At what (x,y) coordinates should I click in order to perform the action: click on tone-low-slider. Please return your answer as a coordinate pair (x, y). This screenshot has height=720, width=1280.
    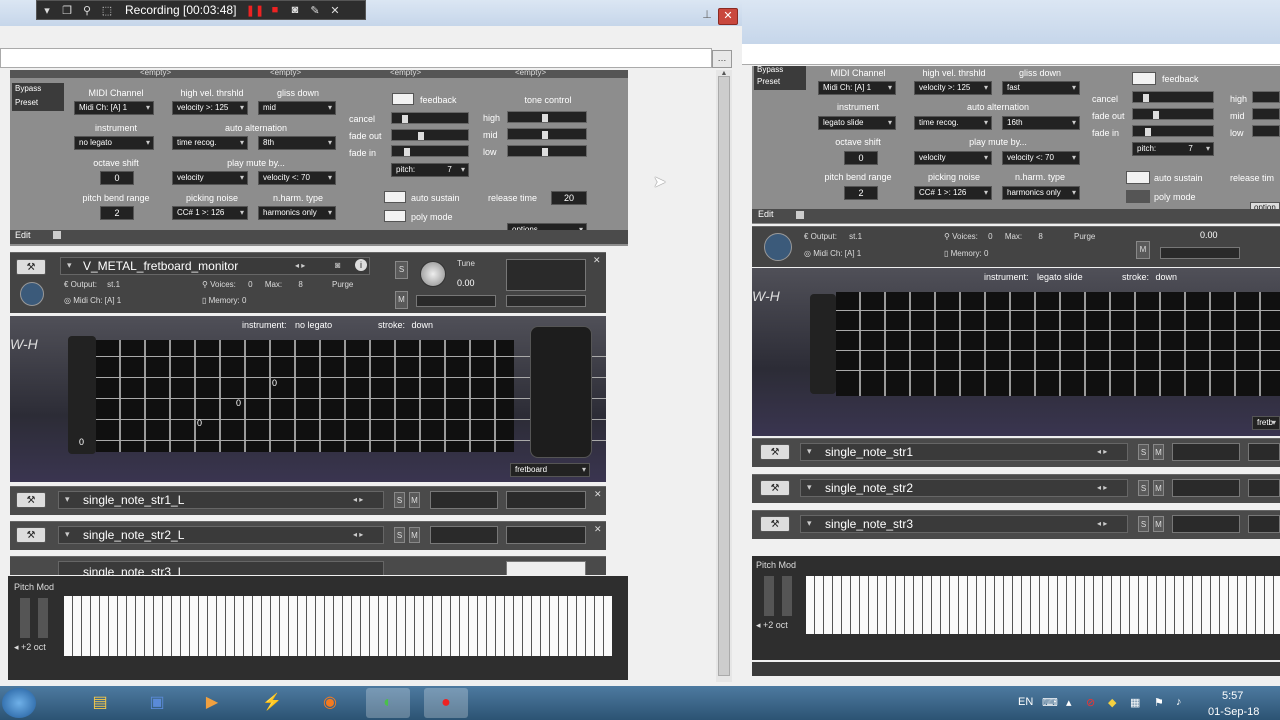
    Looking at the image, I should click on (547, 151).